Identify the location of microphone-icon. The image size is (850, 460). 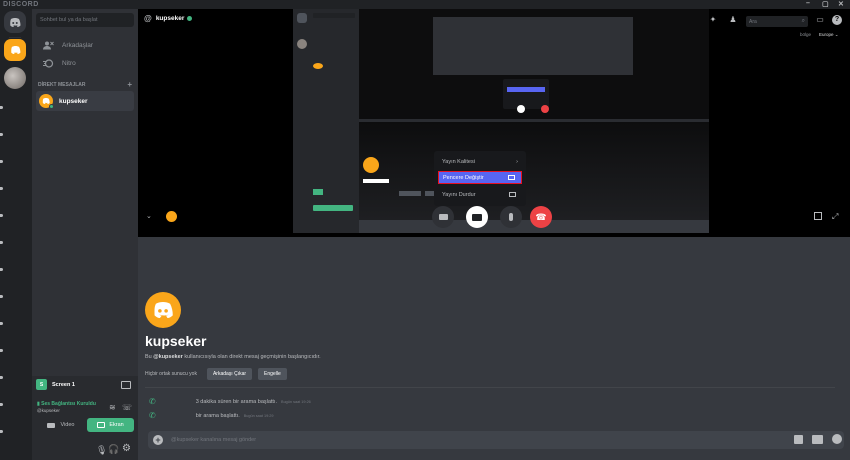
(511, 217).